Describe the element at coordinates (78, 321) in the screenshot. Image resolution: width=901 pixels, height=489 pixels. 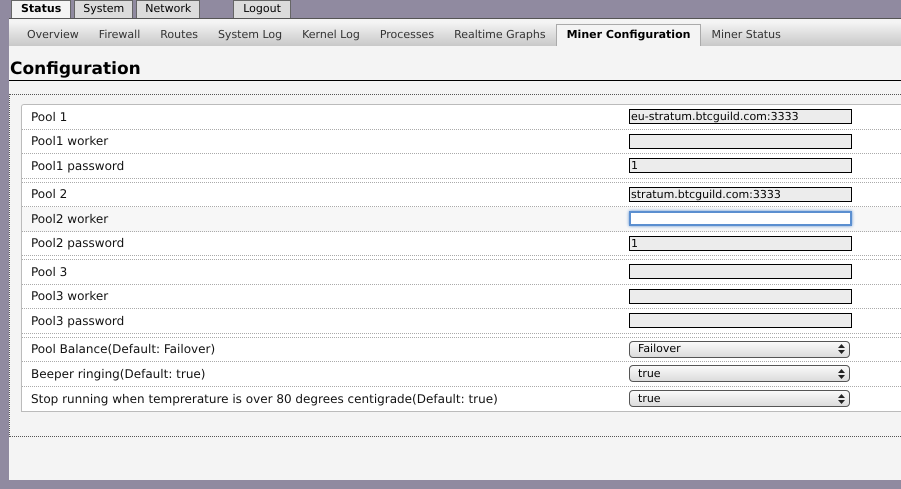
I see `field-label: Pool3 password` at that location.